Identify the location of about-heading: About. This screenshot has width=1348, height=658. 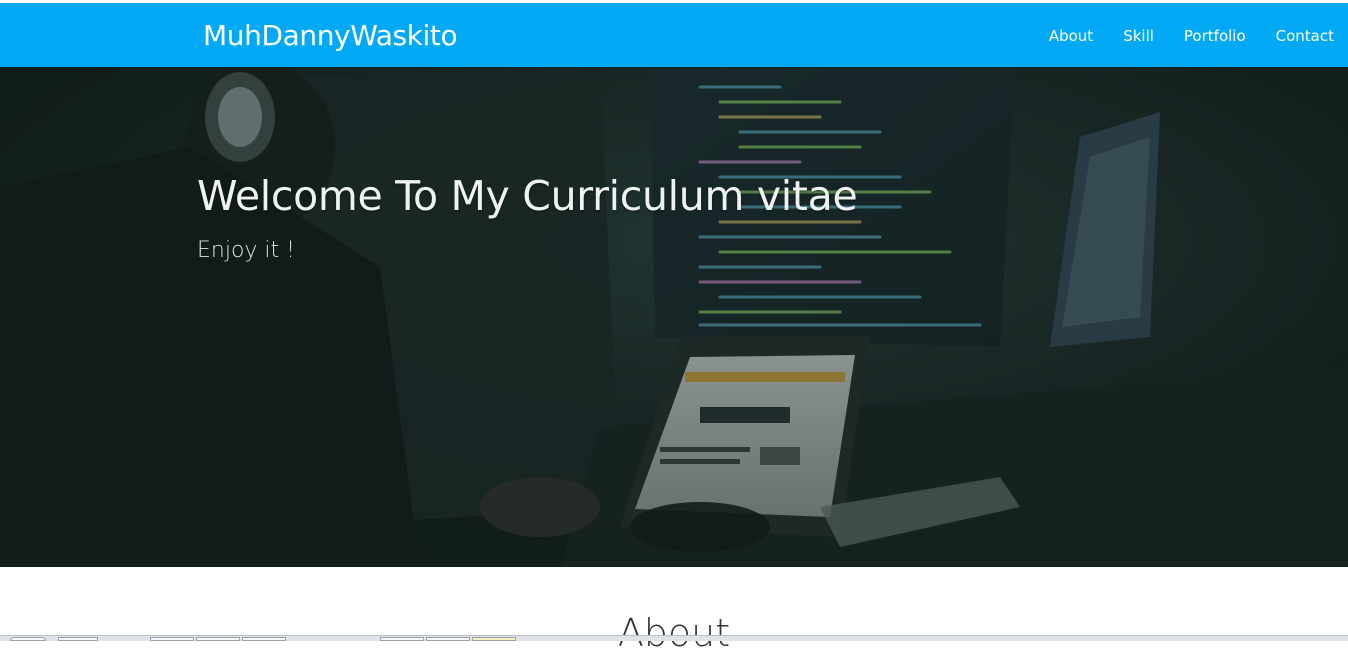
(674, 633).